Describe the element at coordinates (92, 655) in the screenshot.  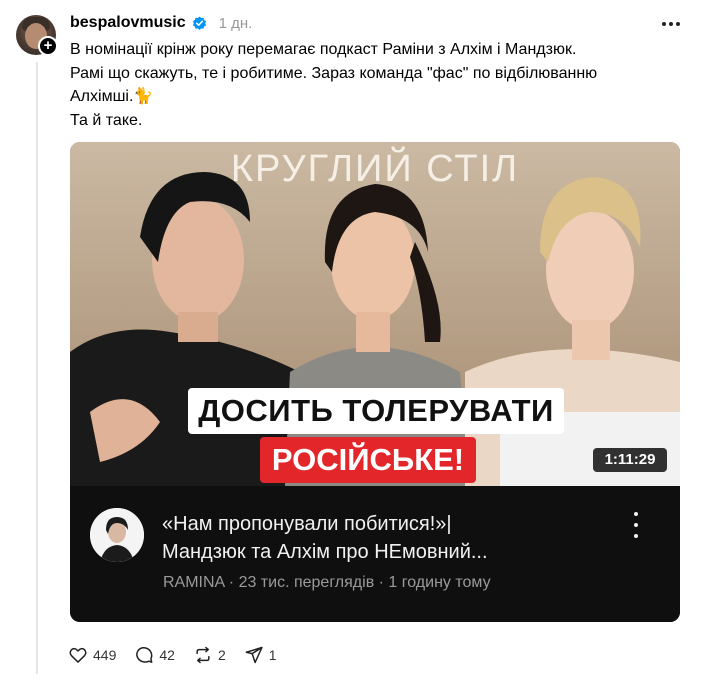
I see `like-button: 449` at that location.